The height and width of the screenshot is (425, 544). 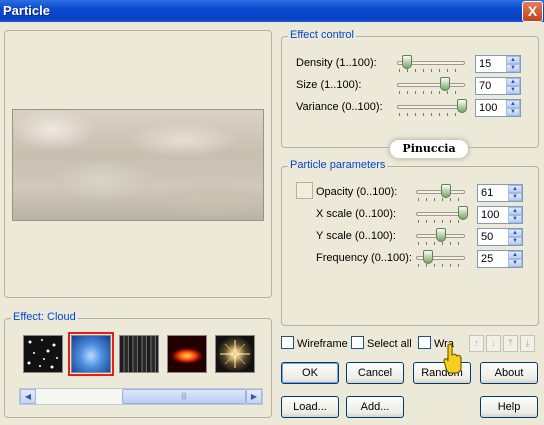 What do you see at coordinates (513, 104) in the screenshot?
I see `variance-up-arrow-icon: ▲` at bounding box center [513, 104].